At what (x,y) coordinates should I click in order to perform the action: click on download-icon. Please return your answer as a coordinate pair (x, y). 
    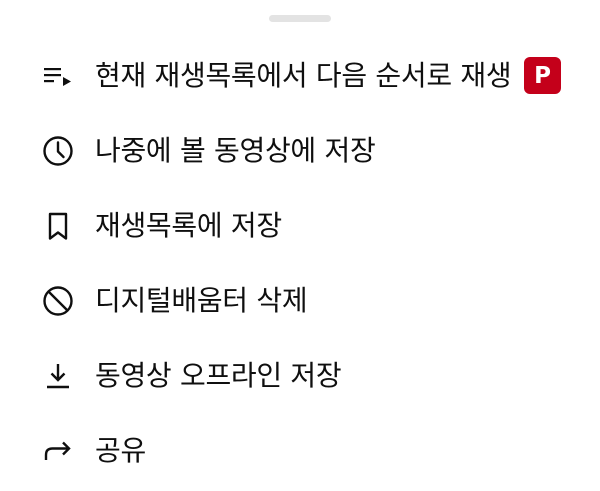
    Looking at the image, I should click on (58, 376).